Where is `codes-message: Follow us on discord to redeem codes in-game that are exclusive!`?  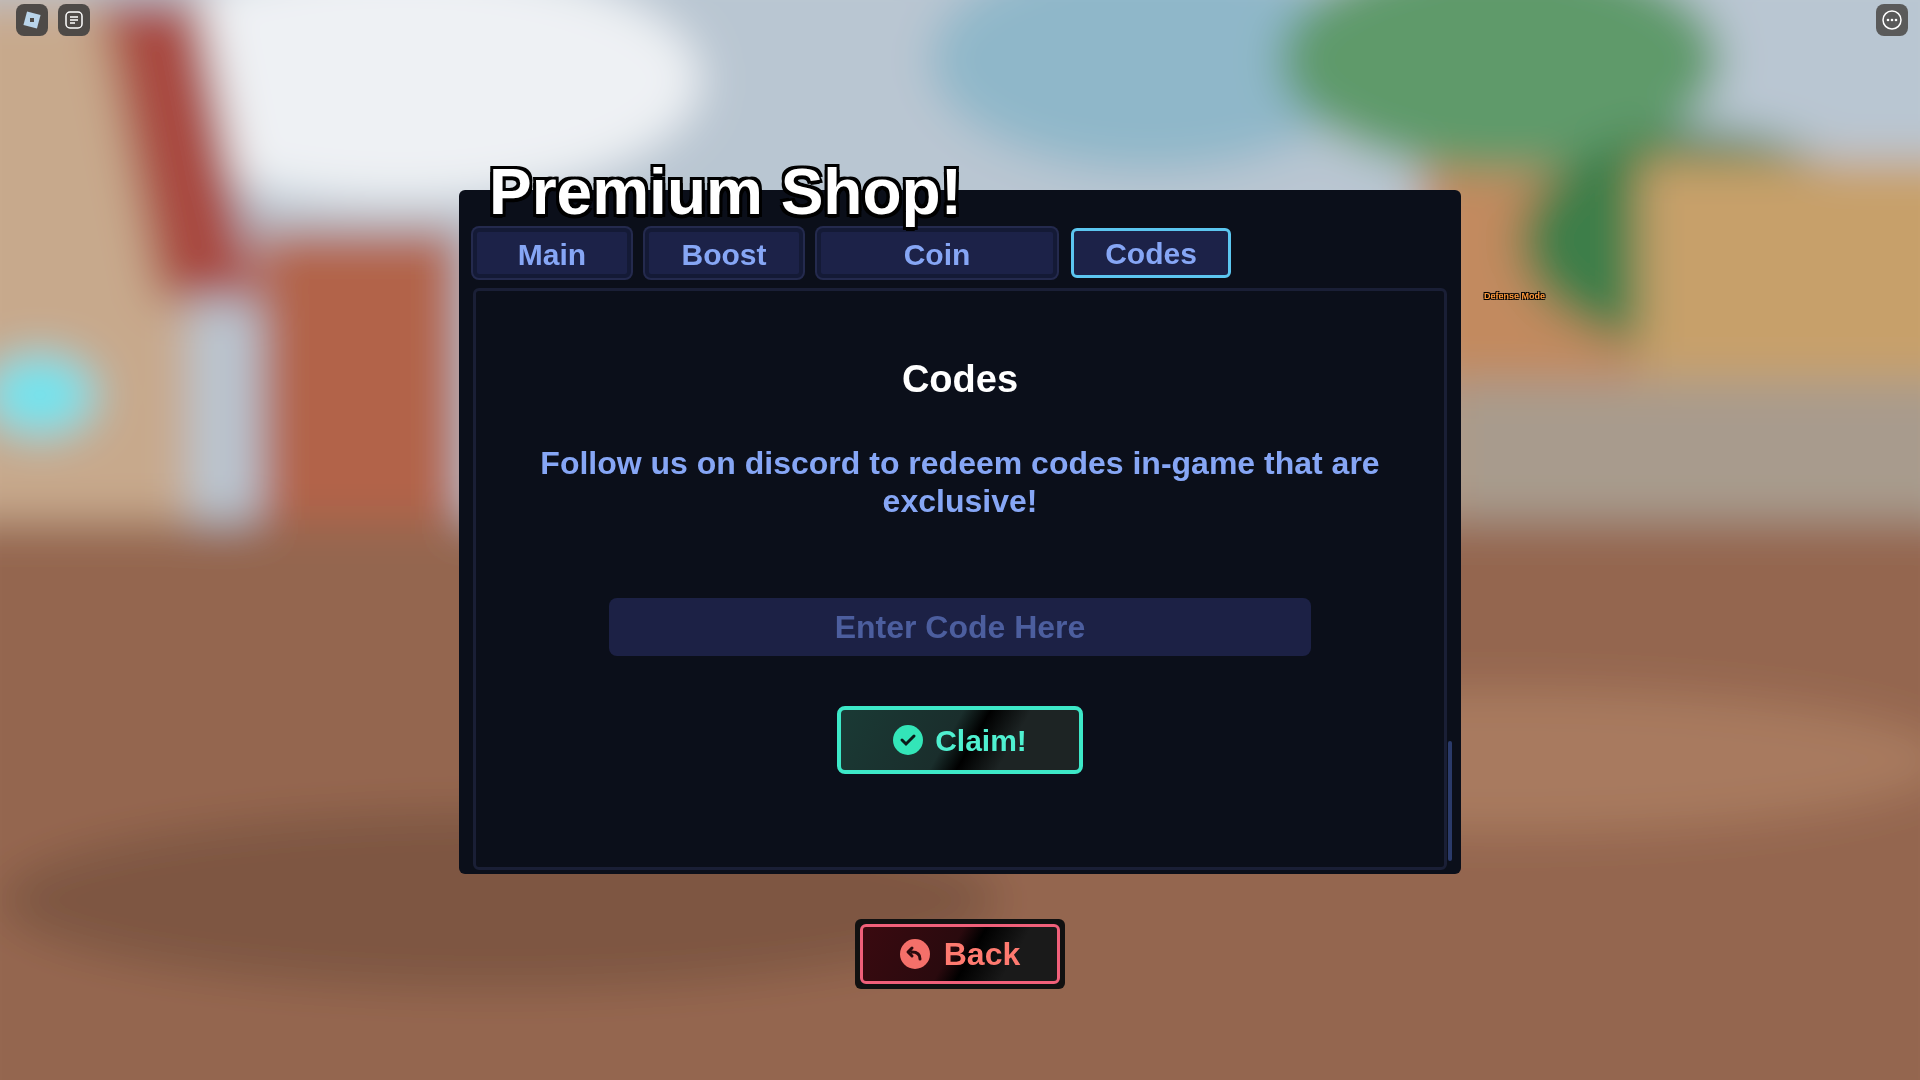
codes-message: Follow us on discord to redeem codes in-game that are exclusive! is located at coordinates (960, 482).